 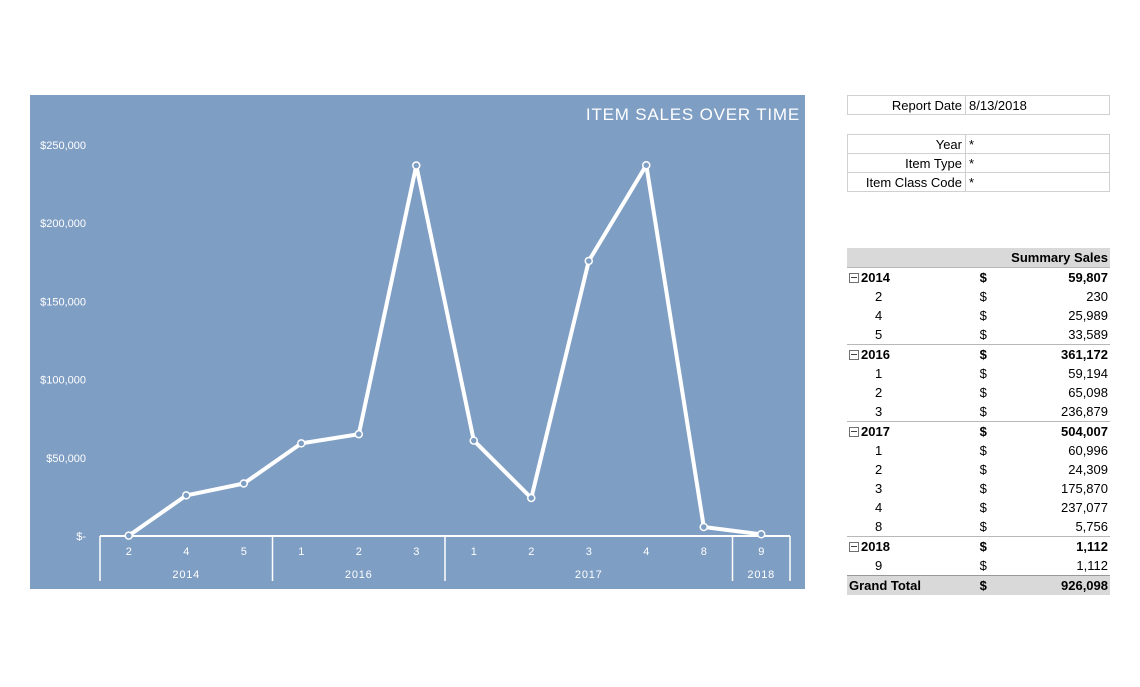 I want to click on grand-total-row: Grand Total $ 926,098, so click(x=978, y=585).